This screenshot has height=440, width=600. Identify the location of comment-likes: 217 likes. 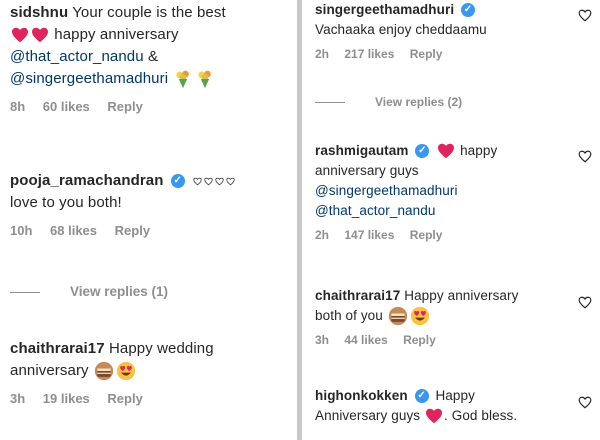
(369, 54).